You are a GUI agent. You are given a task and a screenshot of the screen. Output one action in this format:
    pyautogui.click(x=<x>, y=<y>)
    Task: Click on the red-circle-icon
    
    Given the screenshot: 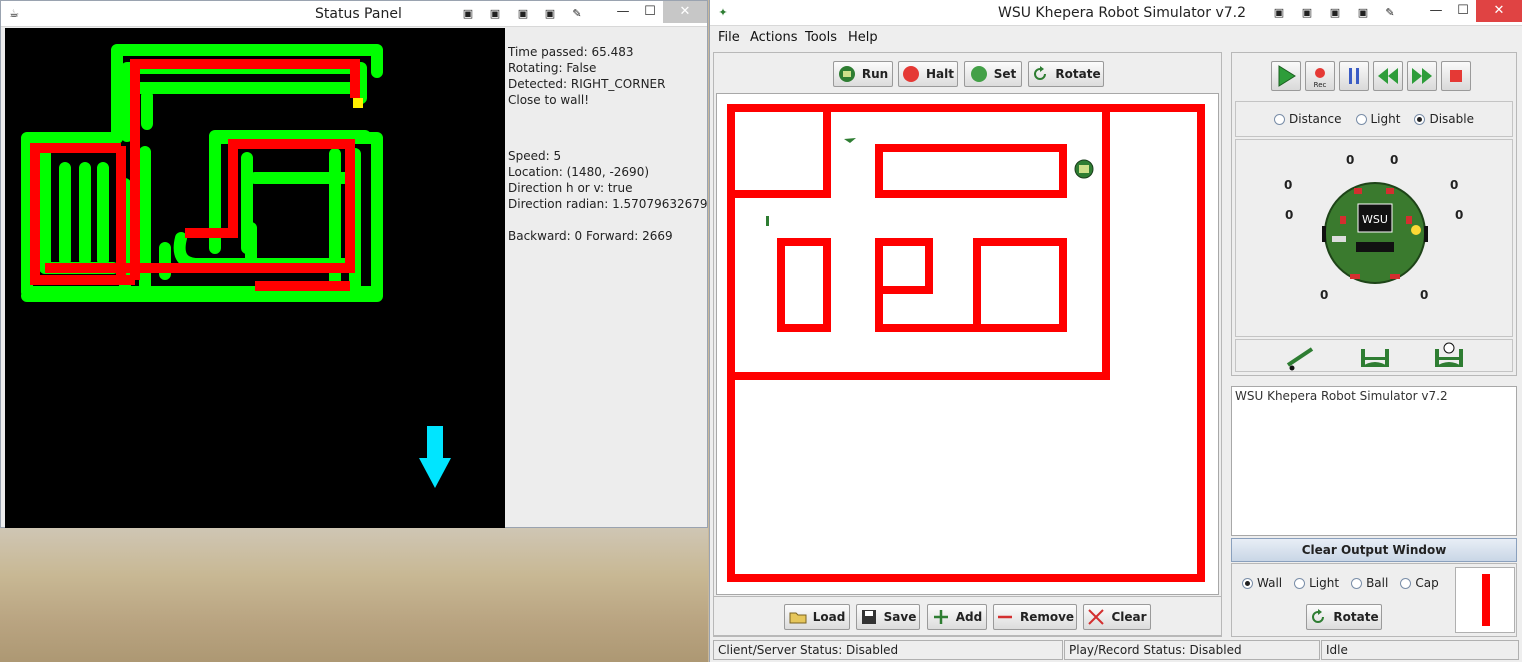 What is the action you would take?
    pyautogui.click(x=911, y=74)
    